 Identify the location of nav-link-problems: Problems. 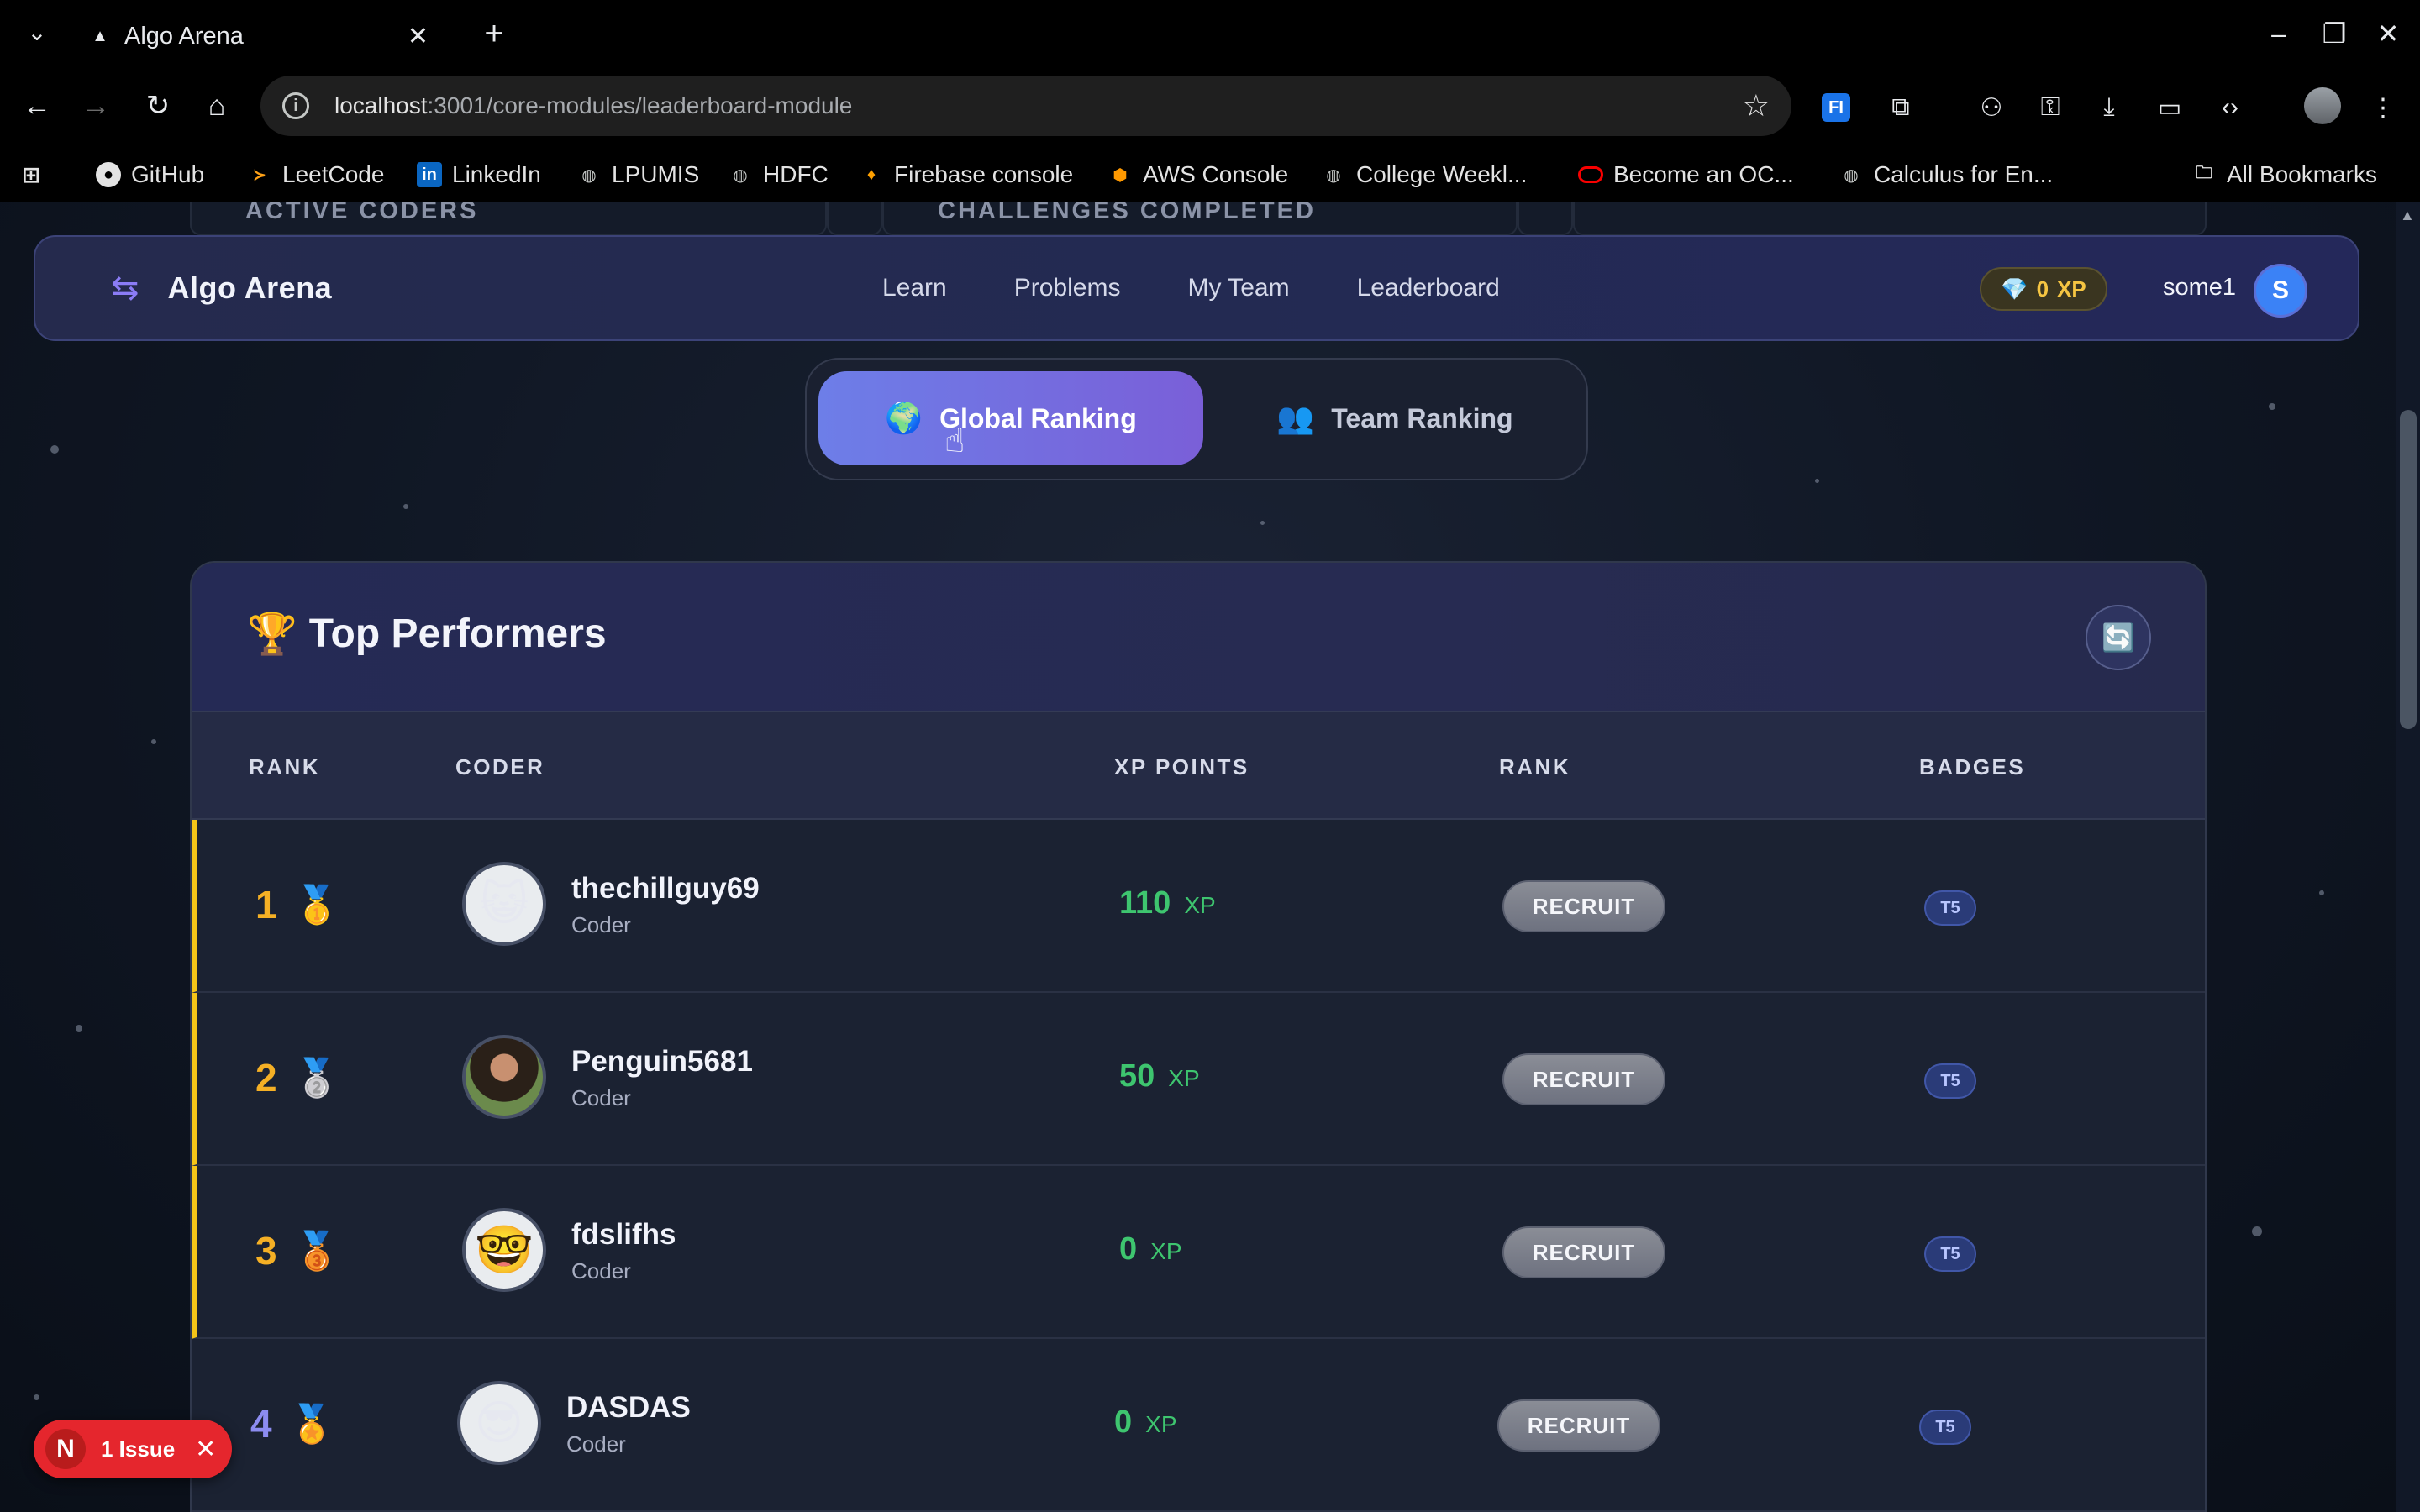
(1067, 288).